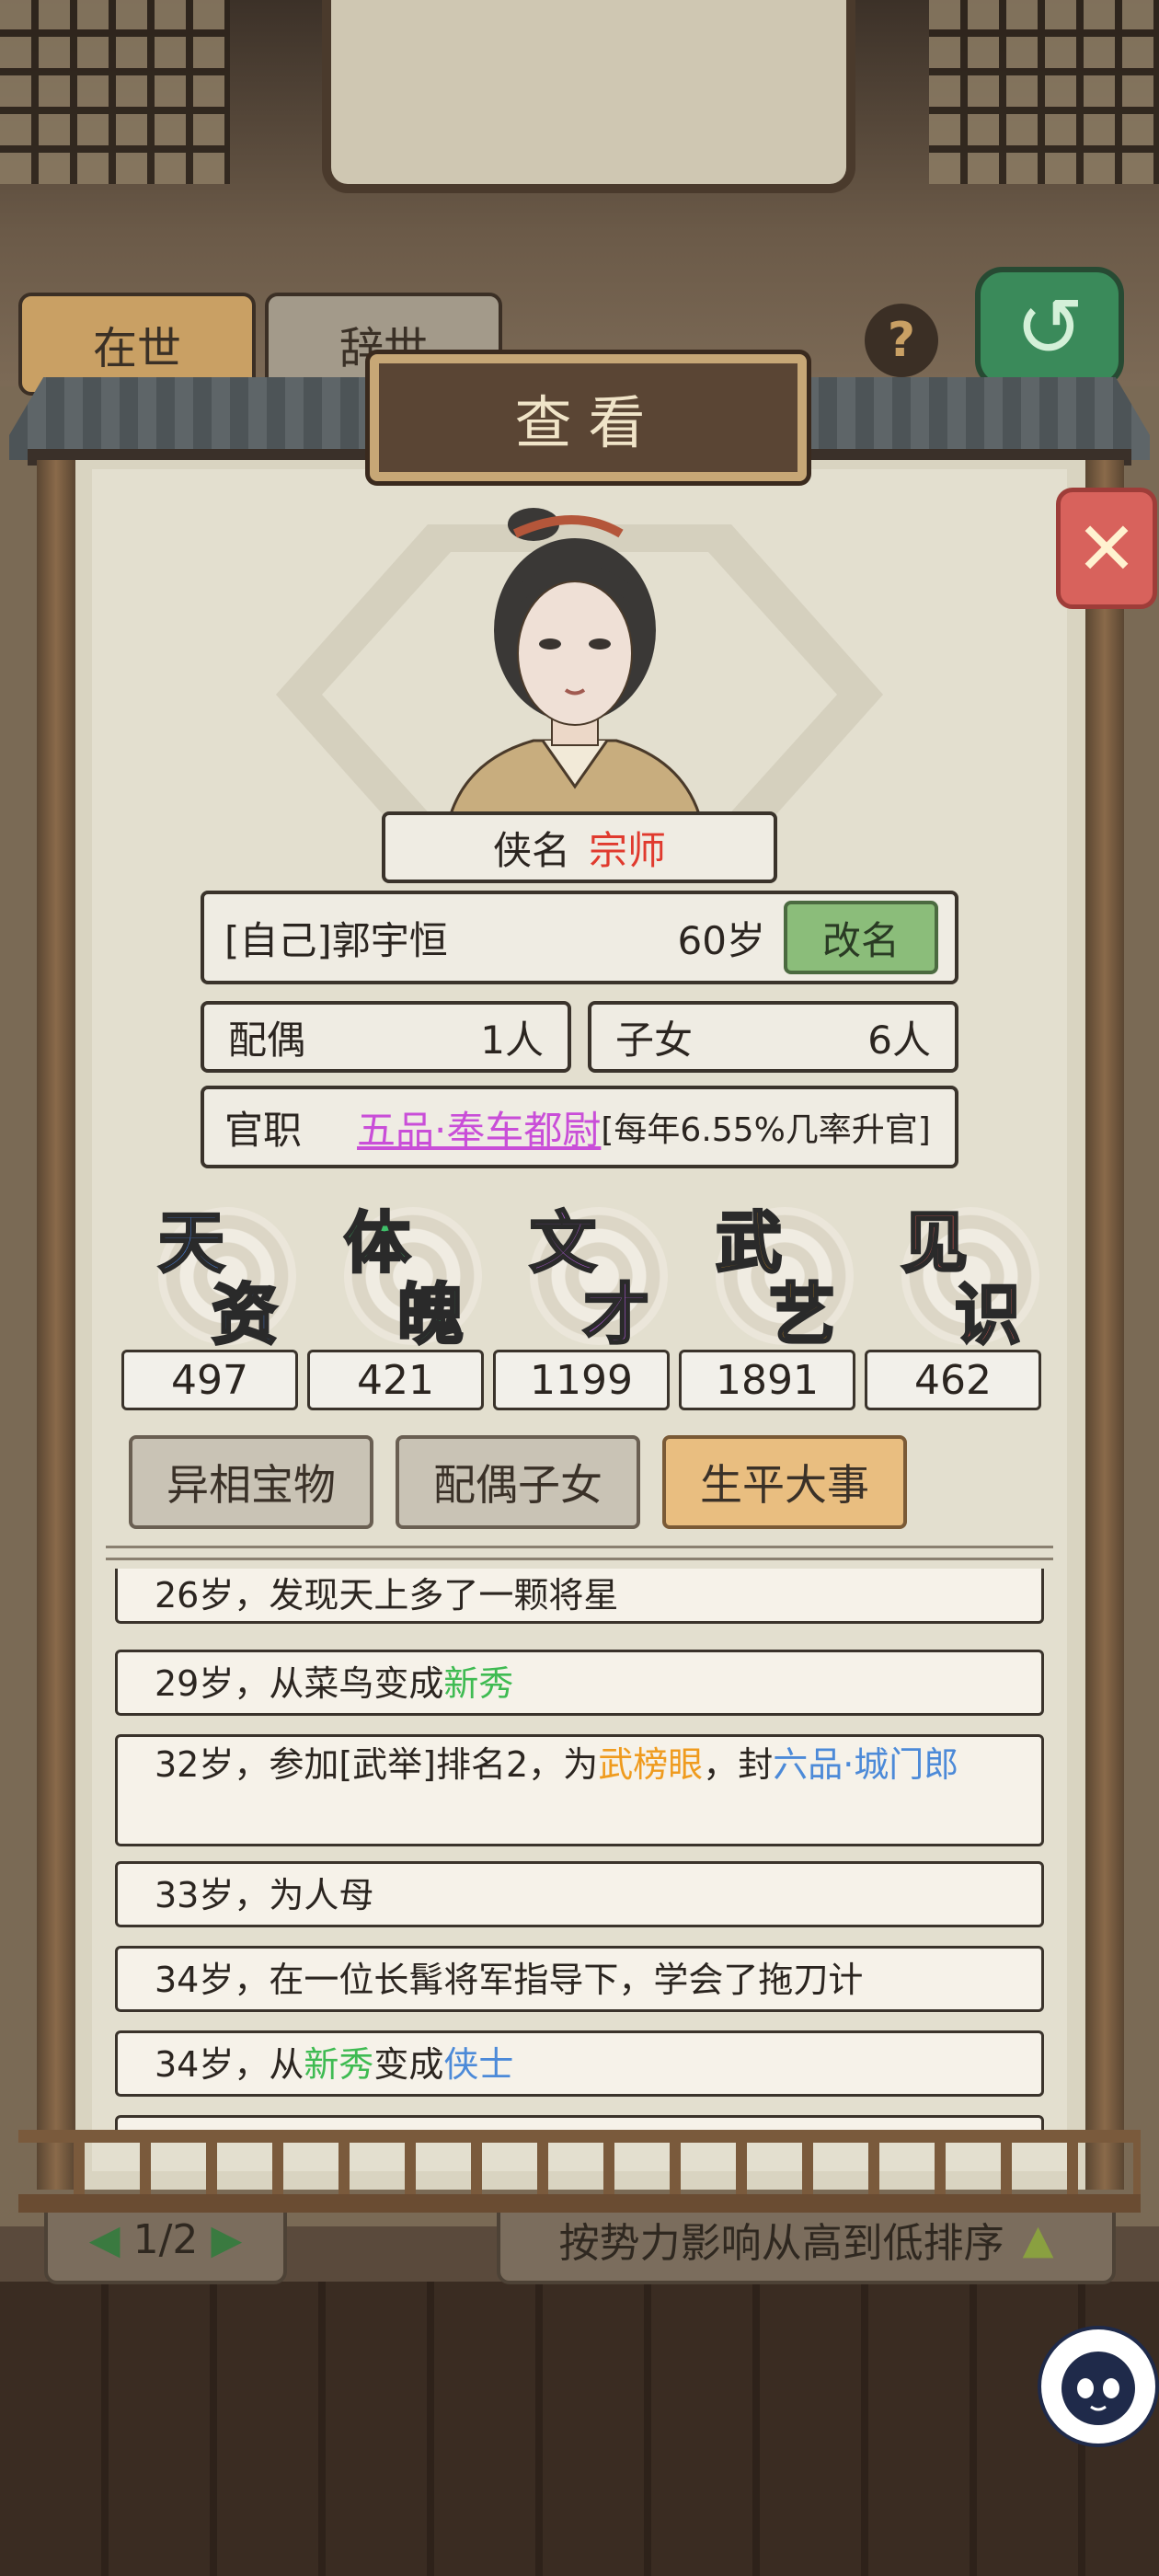 This screenshot has width=1159, height=2576. I want to click on children-count: 6人, so click(899, 1040).